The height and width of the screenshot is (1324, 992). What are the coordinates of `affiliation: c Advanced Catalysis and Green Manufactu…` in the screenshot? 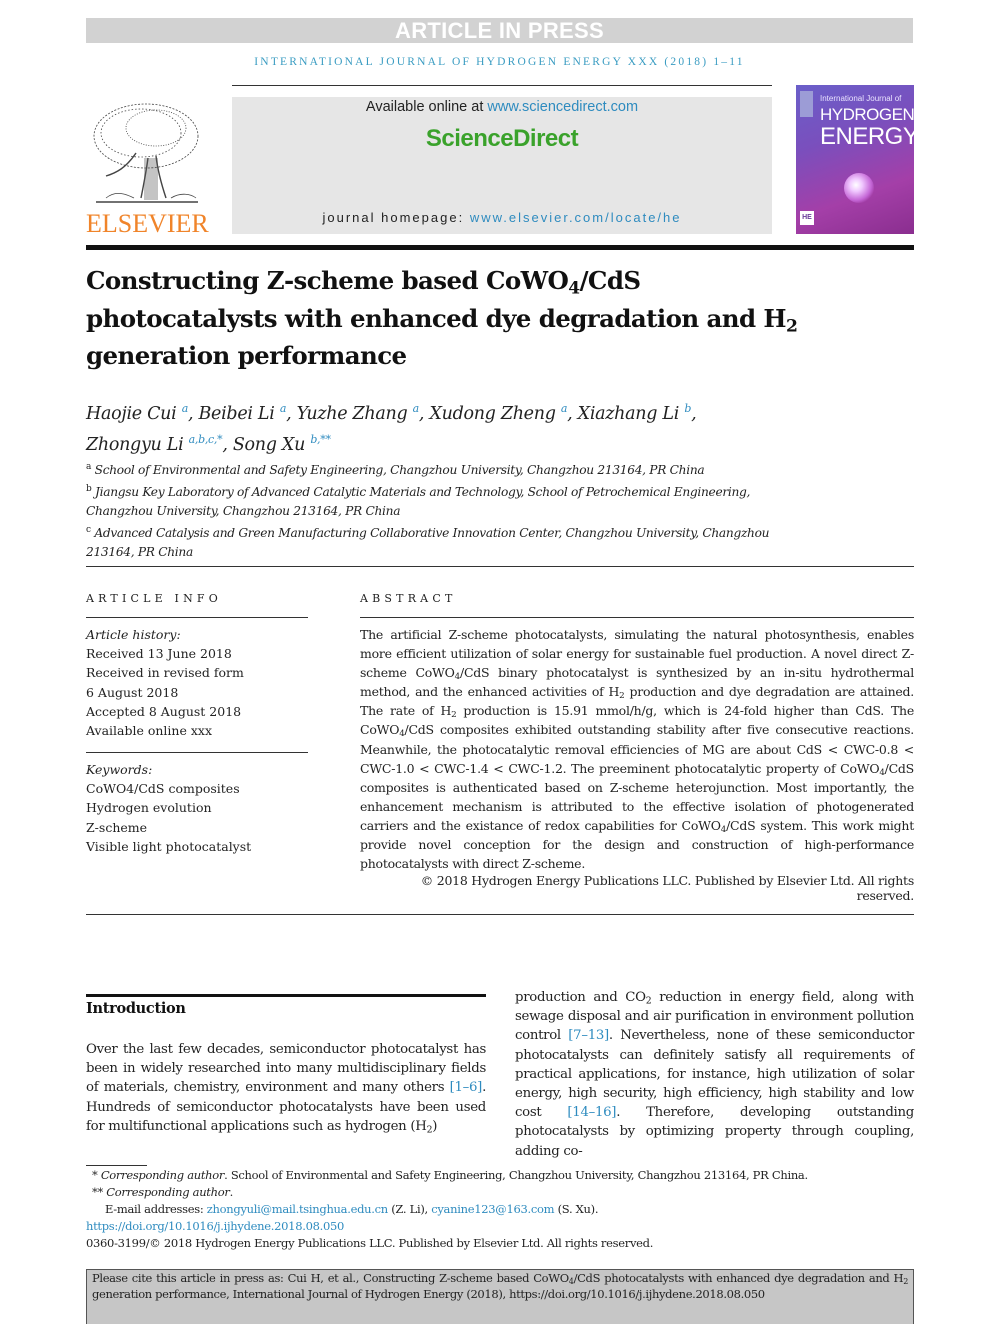 It's located at (446, 541).